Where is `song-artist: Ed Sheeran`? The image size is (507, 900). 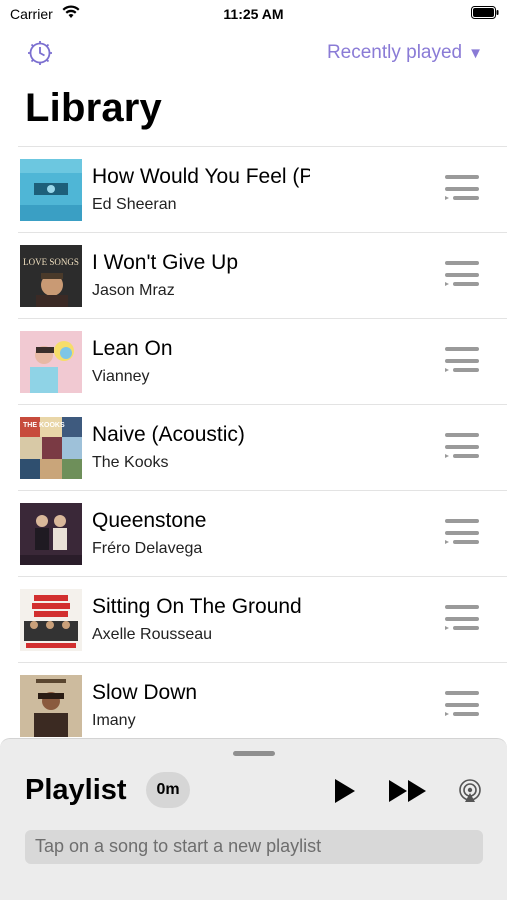
song-artist: Ed Sheeran is located at coordinates (134, 204).